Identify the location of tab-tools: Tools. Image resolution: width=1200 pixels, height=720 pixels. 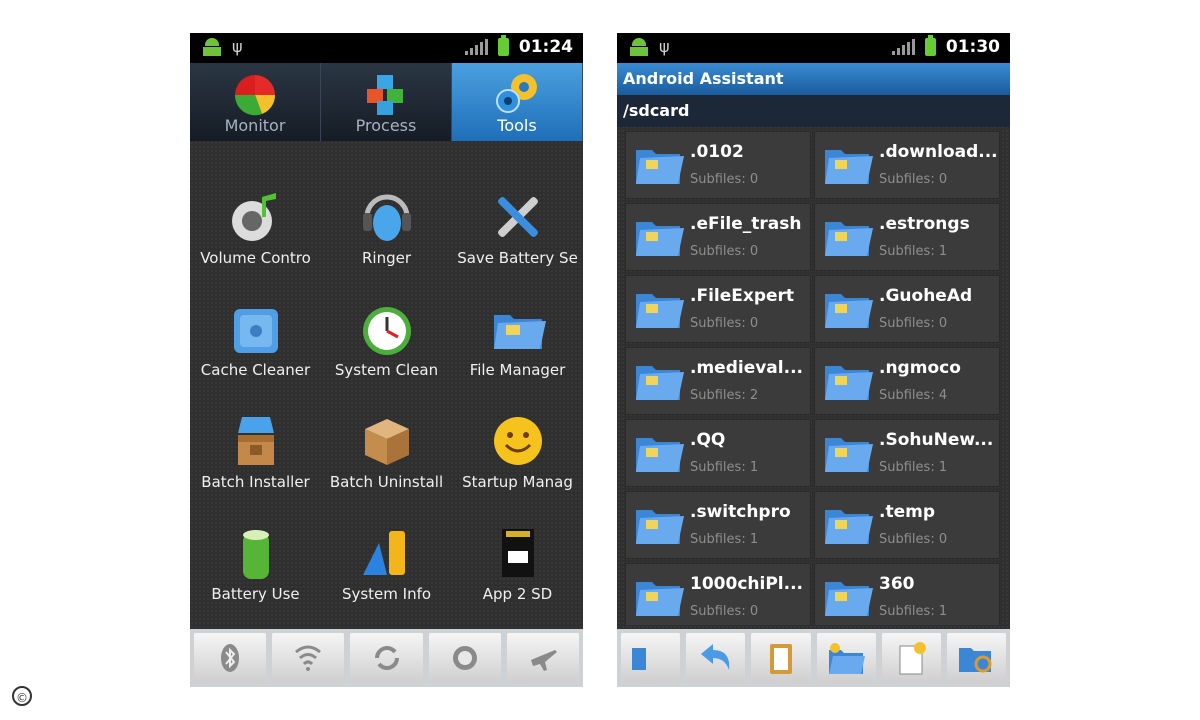
(517, 102).